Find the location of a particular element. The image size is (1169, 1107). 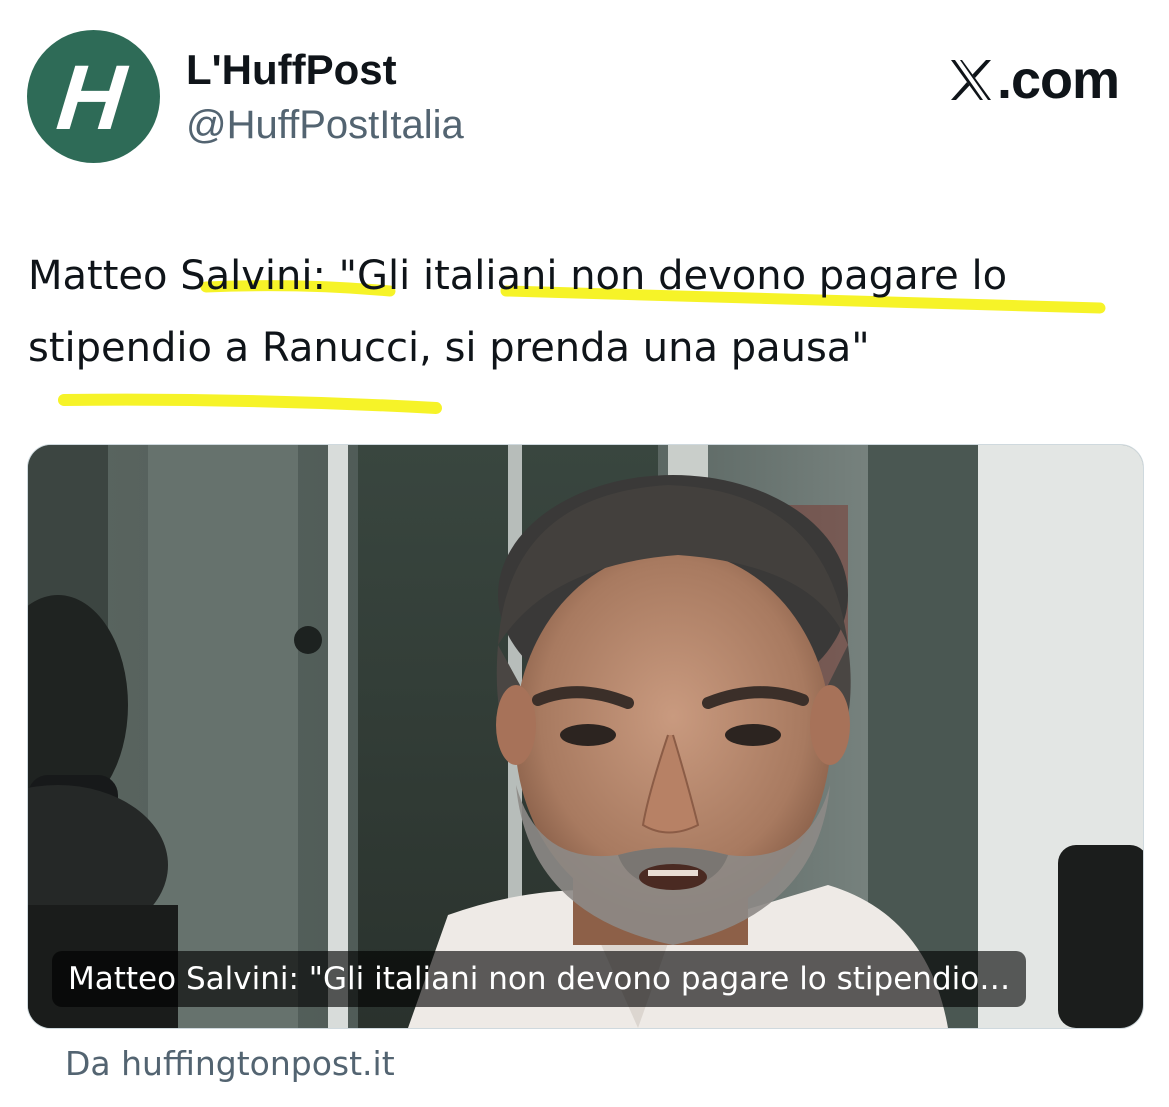

avatar-letter: H is located at coordinates (91, 97).